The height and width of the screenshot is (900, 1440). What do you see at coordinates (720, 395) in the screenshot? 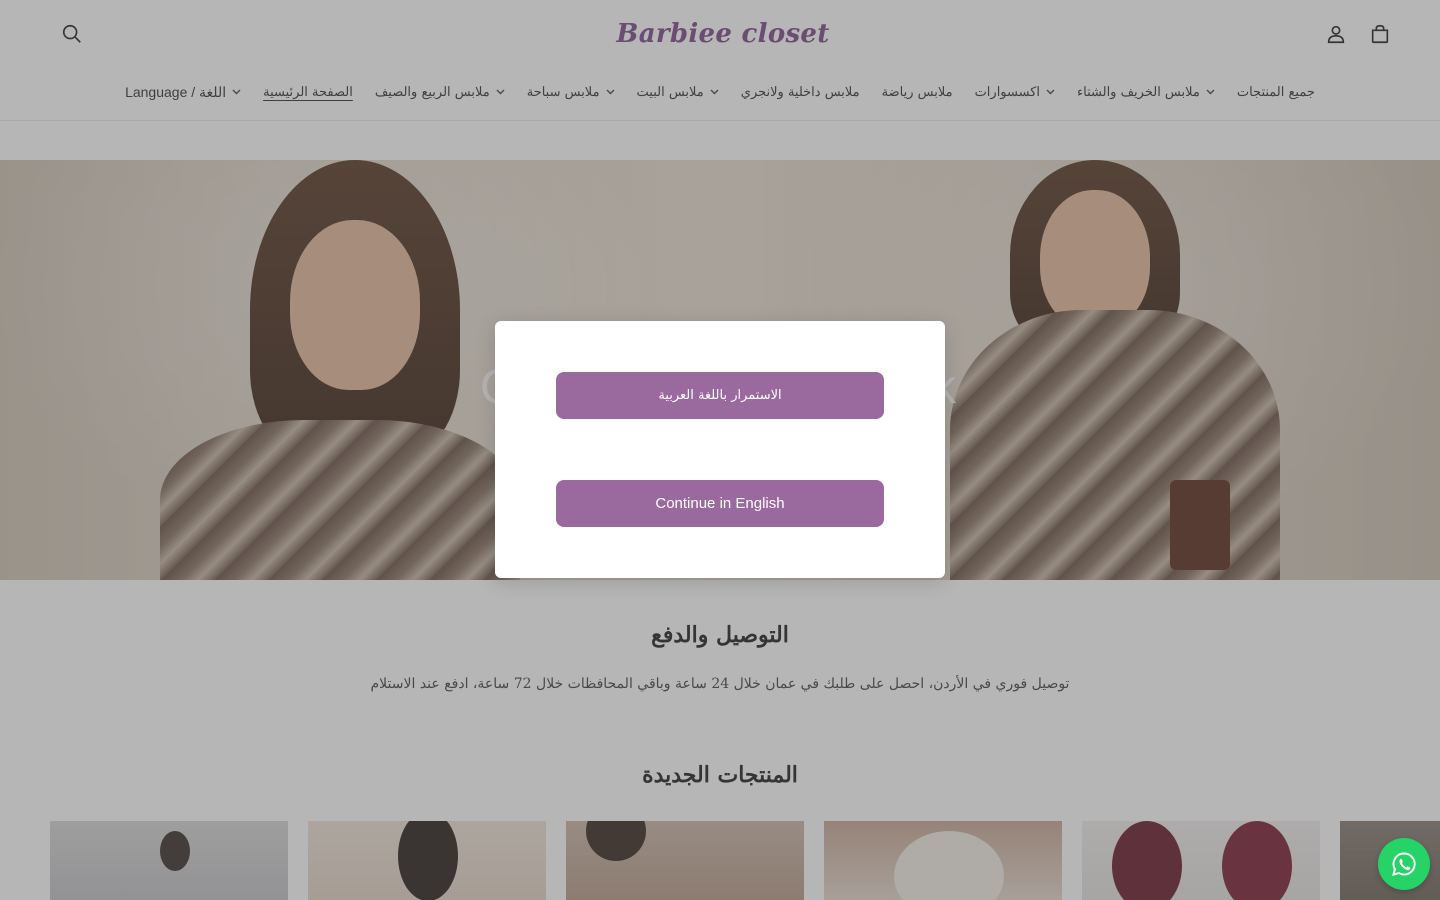
I see `continue-arabic-button: الاستمرار باللغة العربية` at bounding box center [720, 395].